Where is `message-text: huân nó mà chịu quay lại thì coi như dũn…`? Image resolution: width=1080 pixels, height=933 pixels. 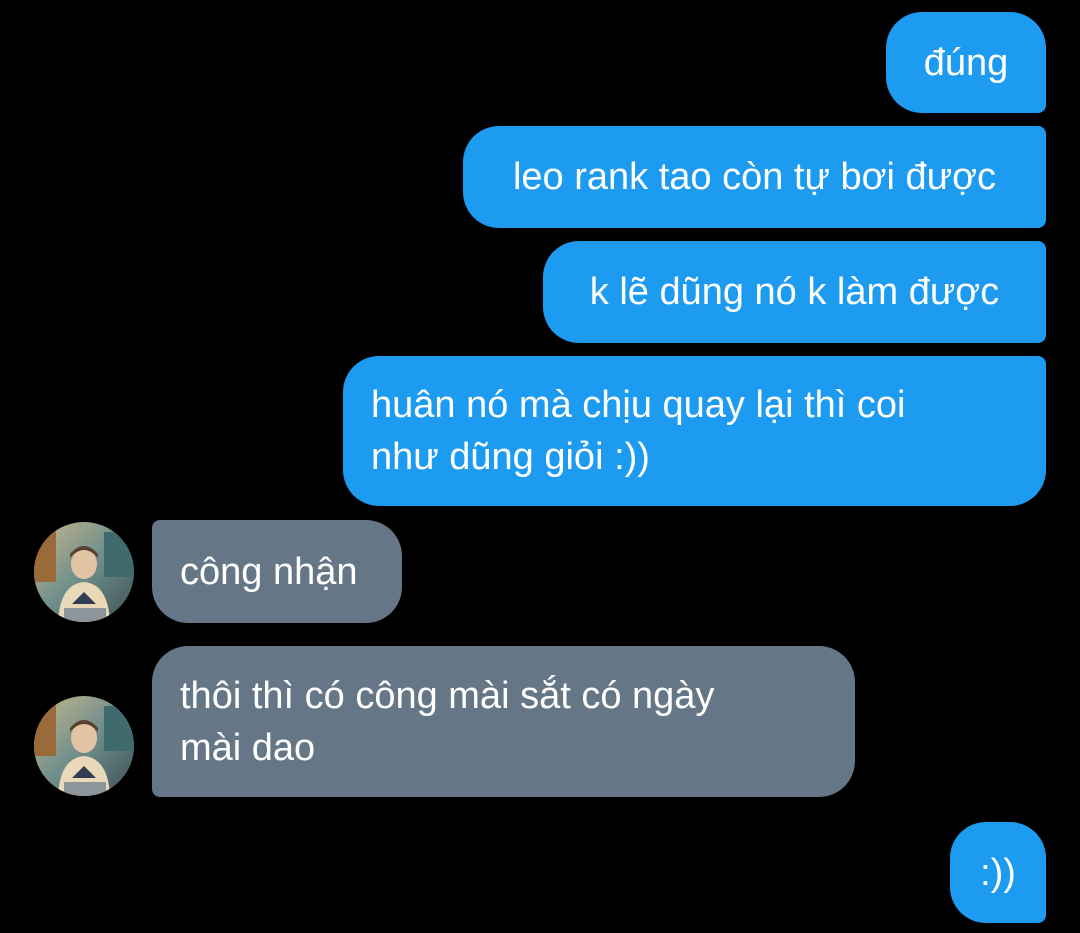 message-text: huân nó mà chịu quay lại thì coi như dũn… is located at coordinates (638, 431).